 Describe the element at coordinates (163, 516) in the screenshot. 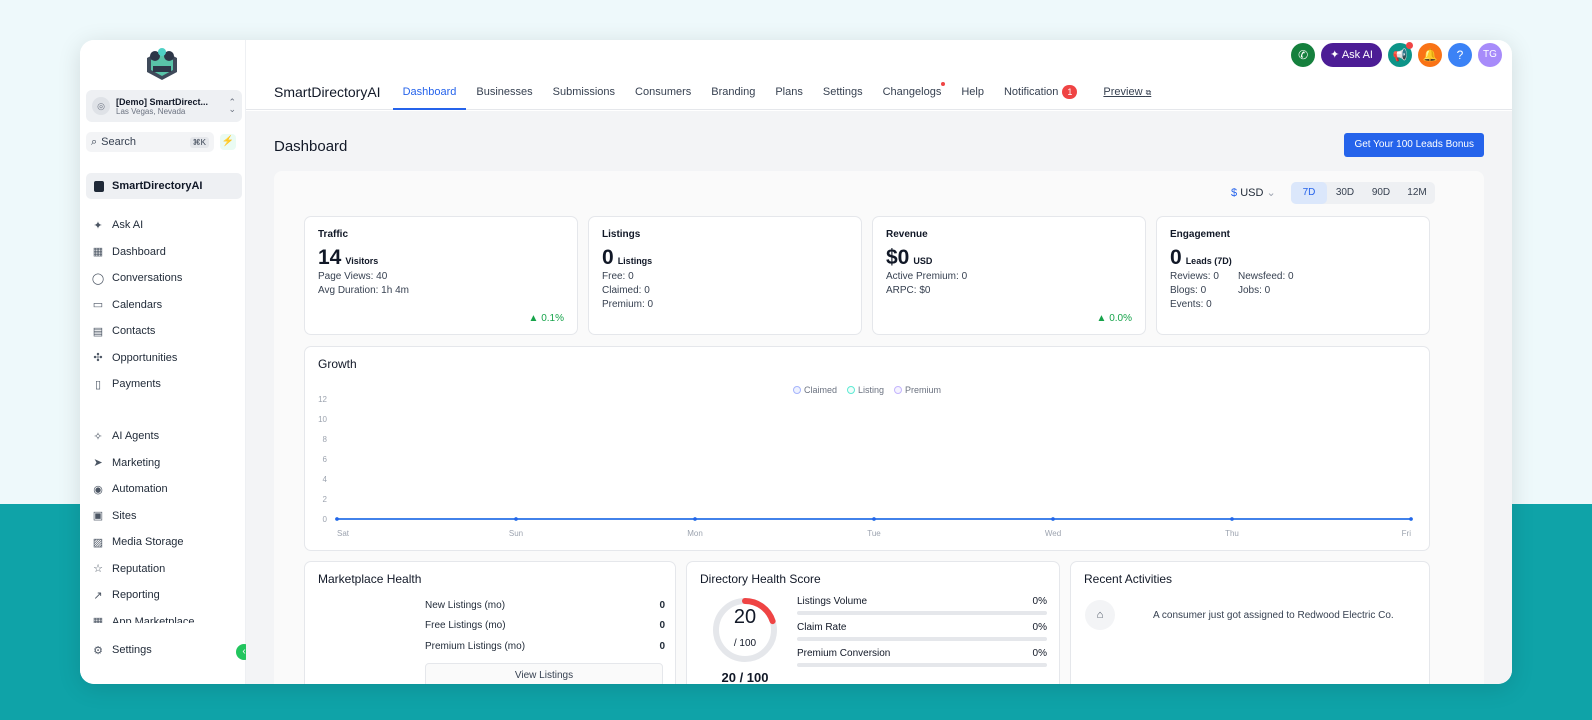

I see `sidebar-item-sites: ▣ Sites` at that location.